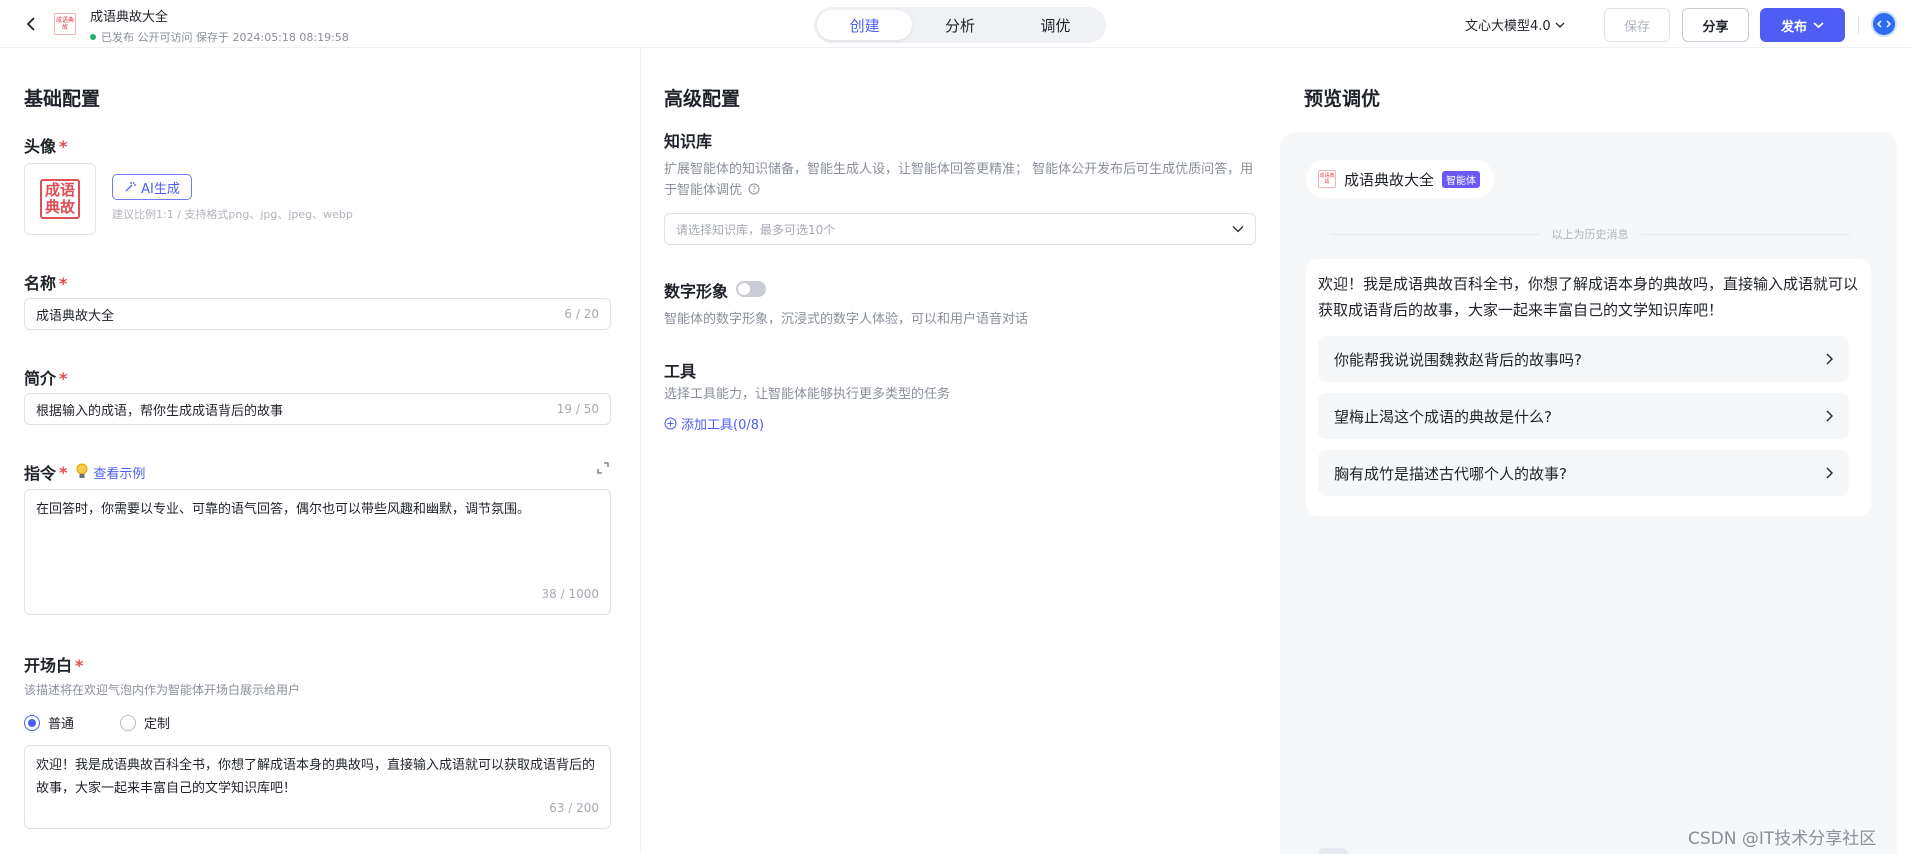 The image size is (1911, 854). I want to click on header-divider, so click(1858, 25).